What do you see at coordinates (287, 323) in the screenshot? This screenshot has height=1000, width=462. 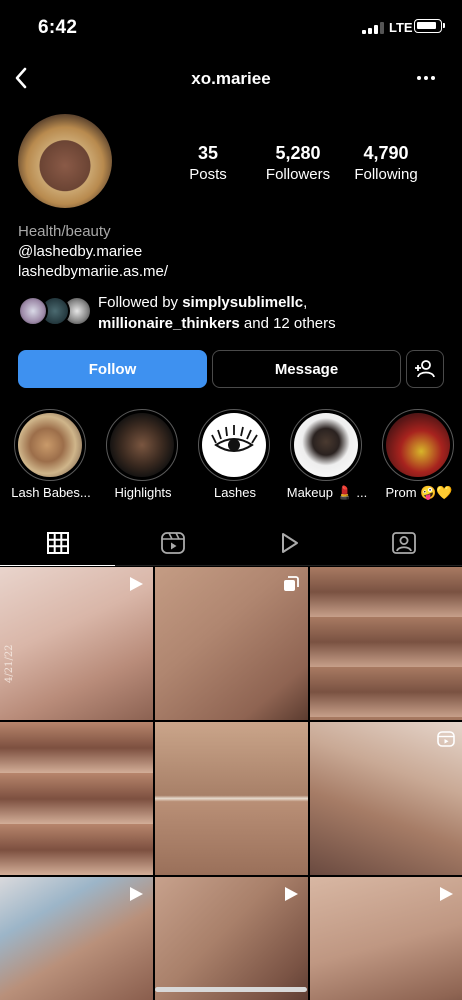 I see `followed-by-suffix: and 12 others` at bounding box center [287, 323].